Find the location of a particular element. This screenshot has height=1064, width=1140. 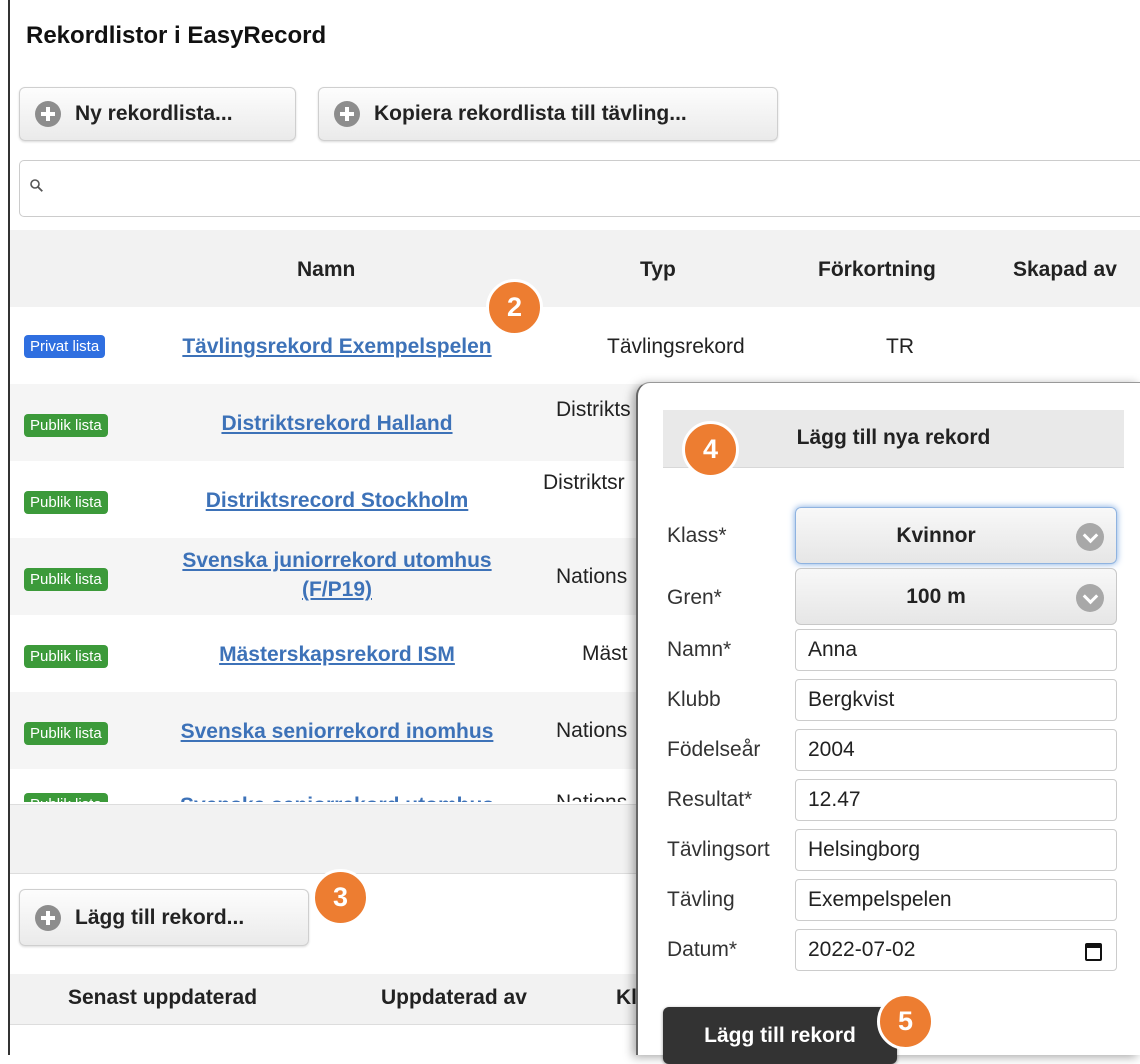

result-label: Resultat* is located at coordinates (710, 799).